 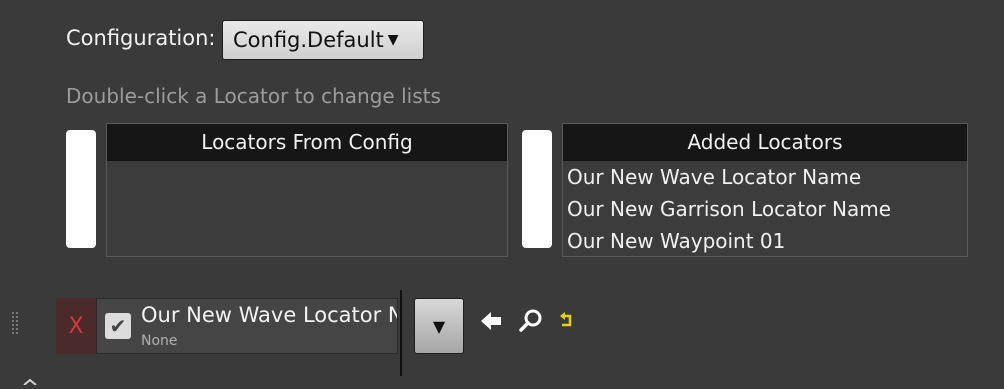 I want to click on locators-from-config-list: Locators From Config, so click(x=307, y=190).